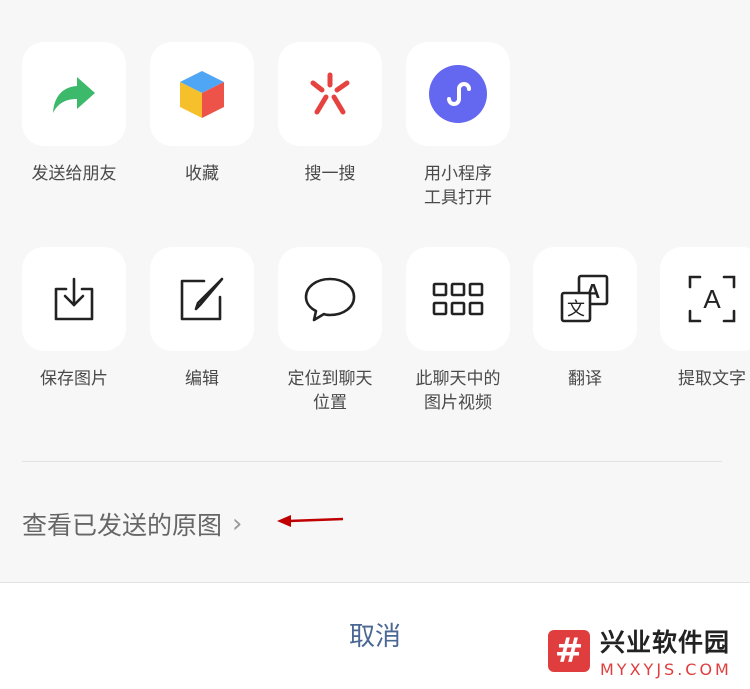 This screenshot has height=689, width=750. I want to click on favorite-item: 收藏, so click(202, 114).